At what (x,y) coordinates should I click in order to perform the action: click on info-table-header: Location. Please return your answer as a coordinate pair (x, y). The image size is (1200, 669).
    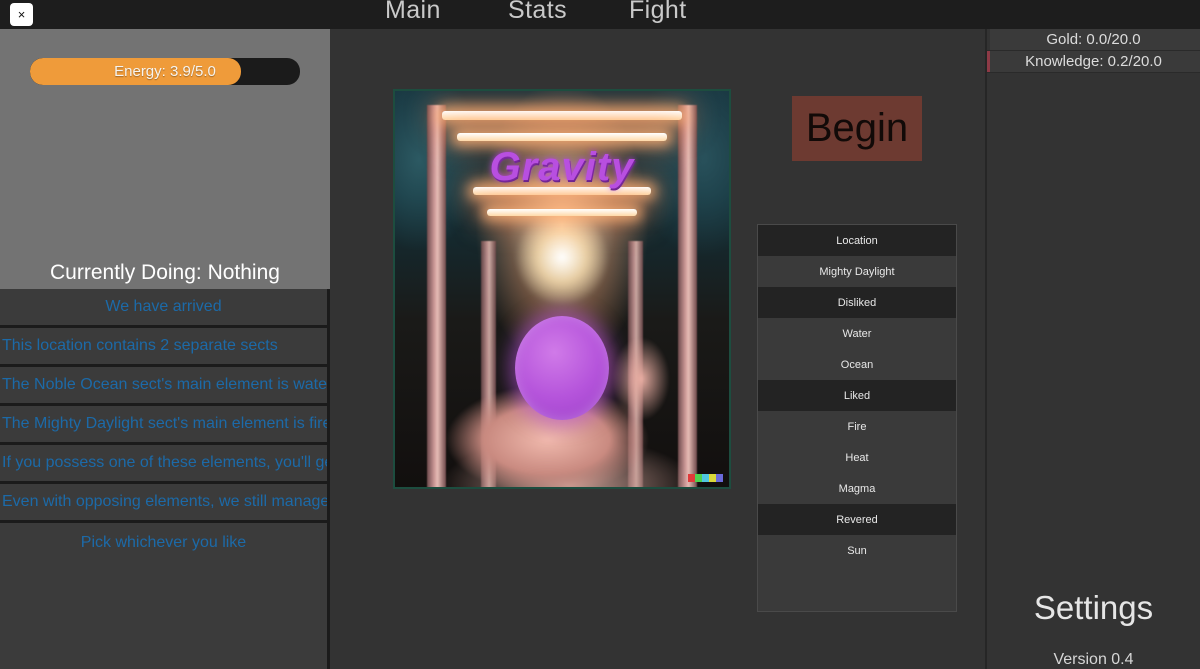
    Looking at the image, I should click on (857, 240).